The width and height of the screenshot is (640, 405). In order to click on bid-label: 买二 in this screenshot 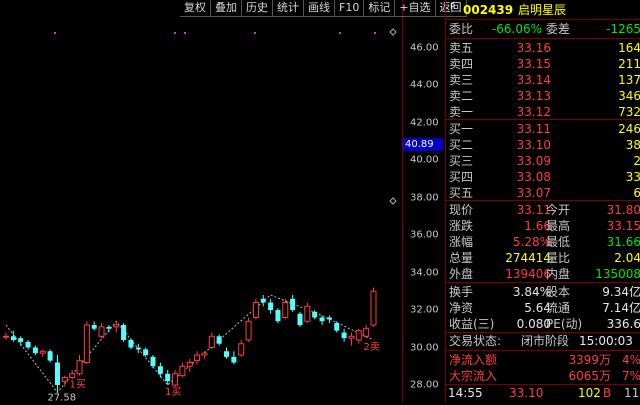, I will do `click(461, 145)`.